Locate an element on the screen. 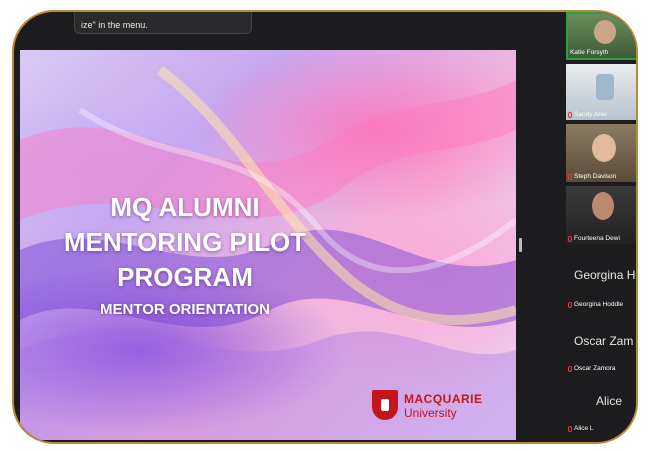 The image size is (648, 451). panel-resize-handle is located at coordinates (520, 245).